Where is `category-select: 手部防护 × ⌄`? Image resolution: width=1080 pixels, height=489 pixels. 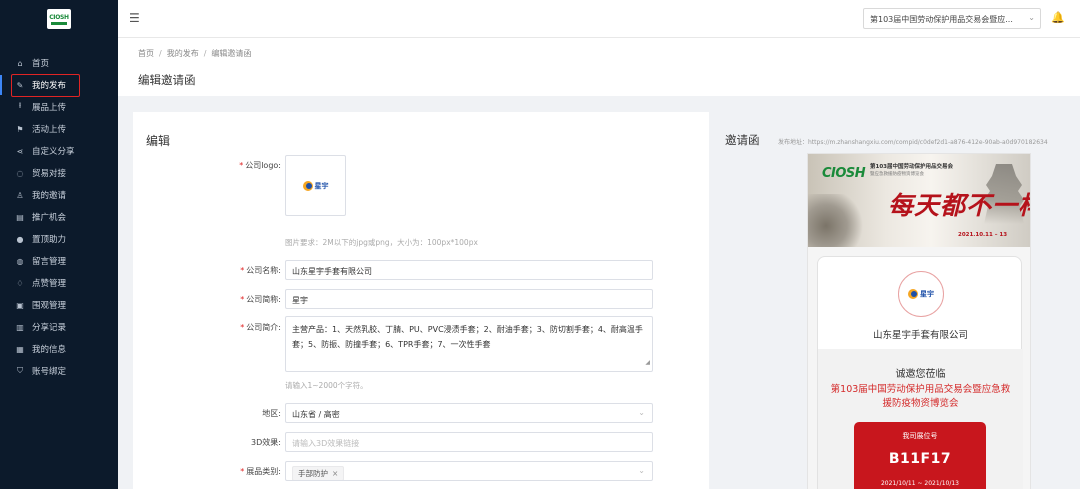
category-select: 手部防护 × ⌄ is located at coordinates (469, 471).